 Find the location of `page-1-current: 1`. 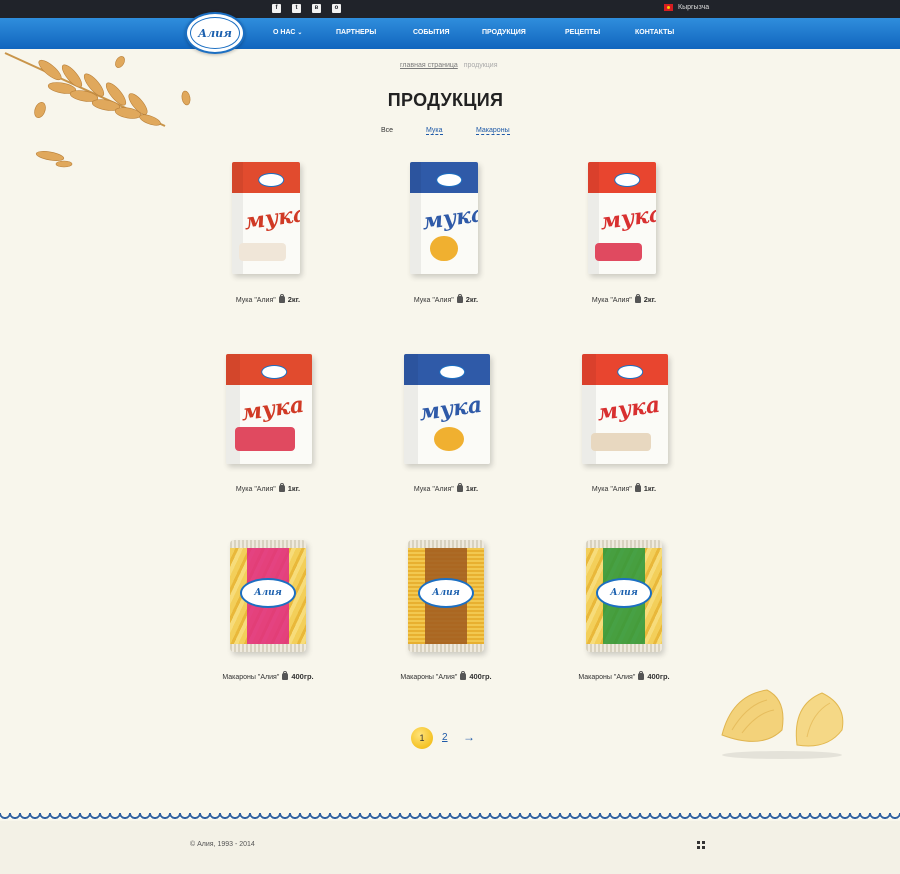

page-1-current: 1 is located at coordinates (422, 738).